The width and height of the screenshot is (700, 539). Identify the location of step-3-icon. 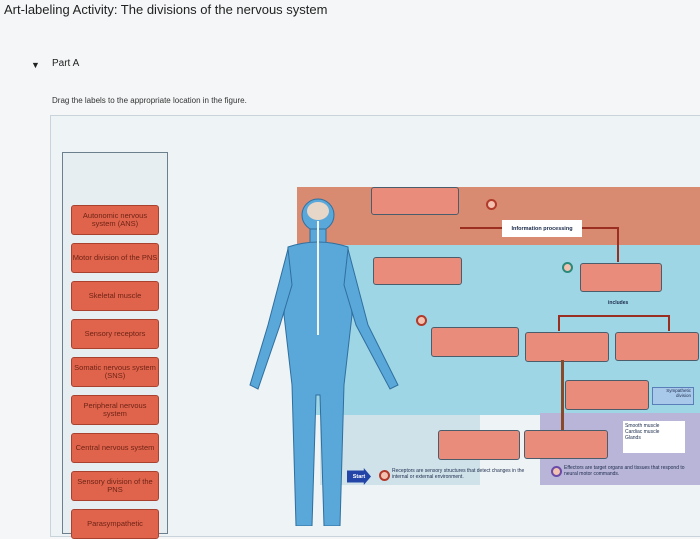
(567, 267).